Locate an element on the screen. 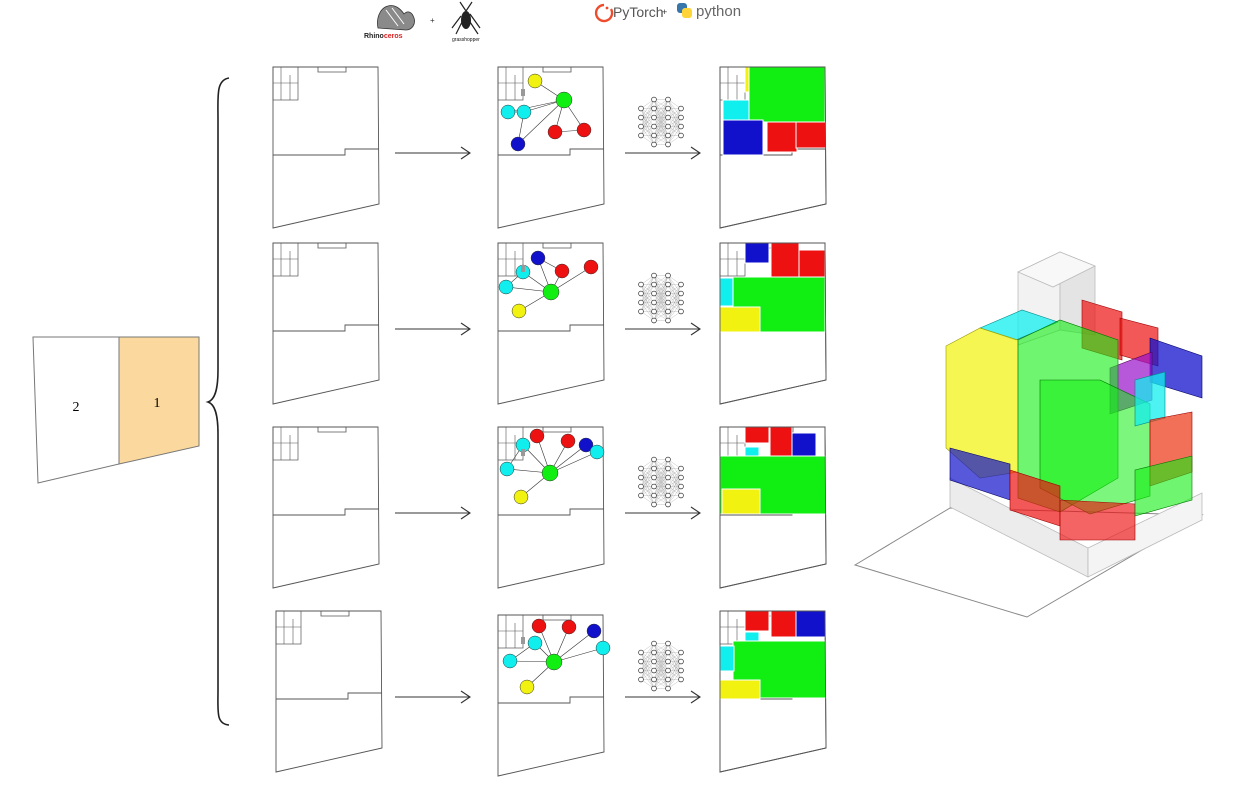 The height and width of the screenshot is (804, 1237). rhino-icon is located at coordinates (396, 18).